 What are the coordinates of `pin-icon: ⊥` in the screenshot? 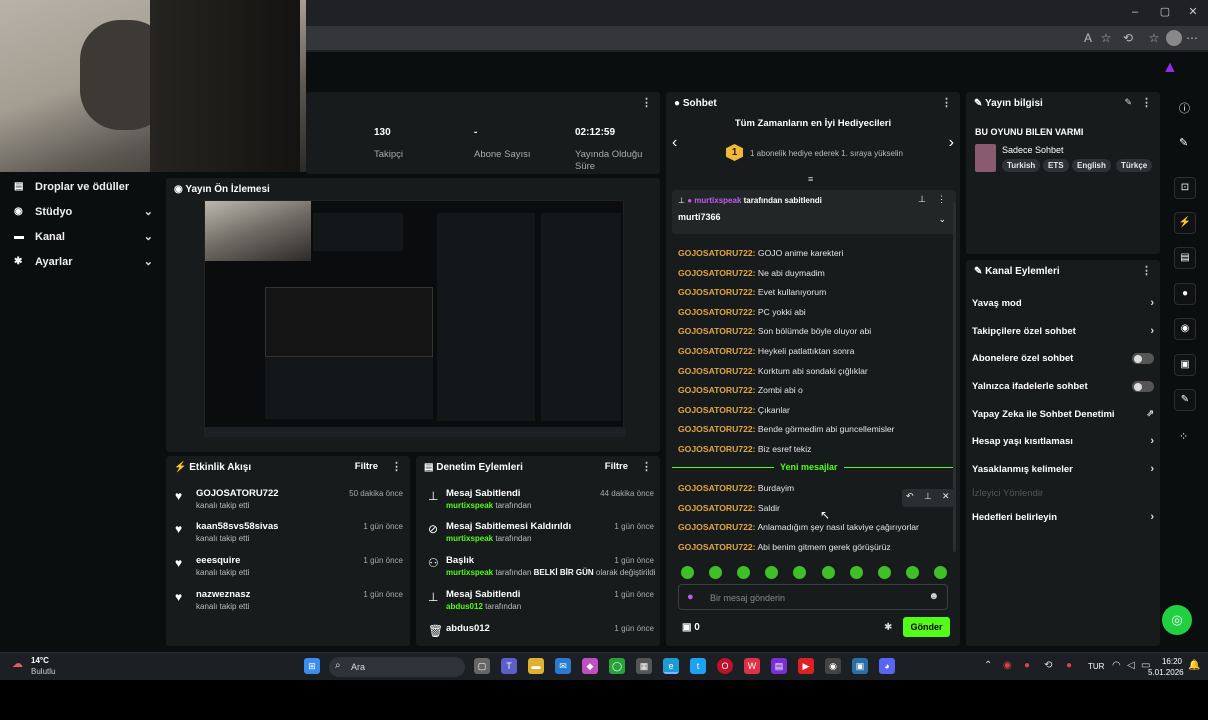 It's located at (928, 496).